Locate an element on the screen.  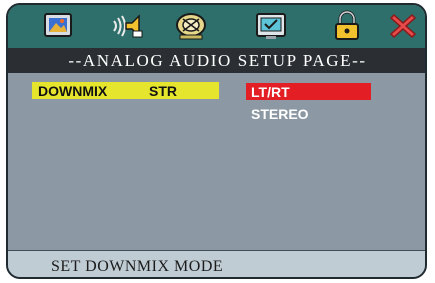
general-setup-icon is located at coordinates (58, 26).